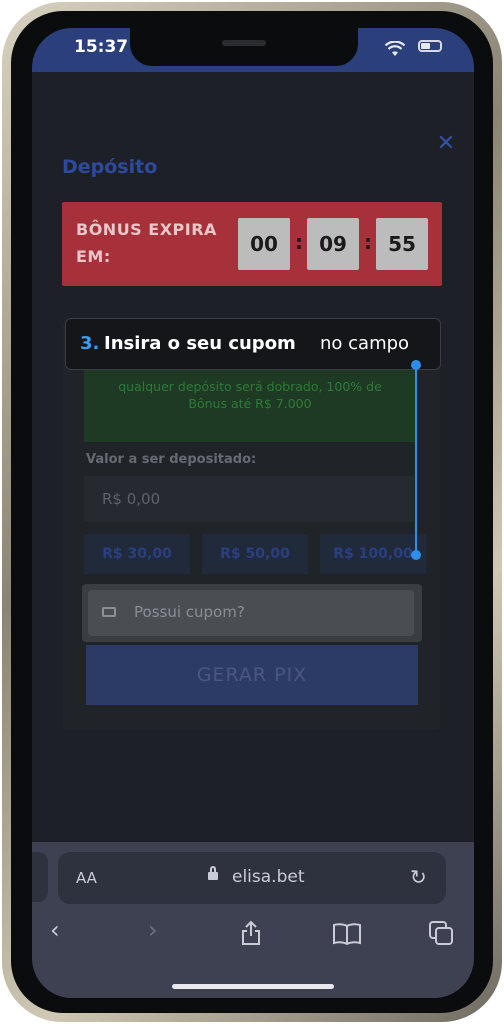 Image resolution: width=504 pixels, height=1024 pixels. What do you see at coordinates (153, 930) in the screenshot?
I see `forward-icon: ›` at bounding box center [153, 930].